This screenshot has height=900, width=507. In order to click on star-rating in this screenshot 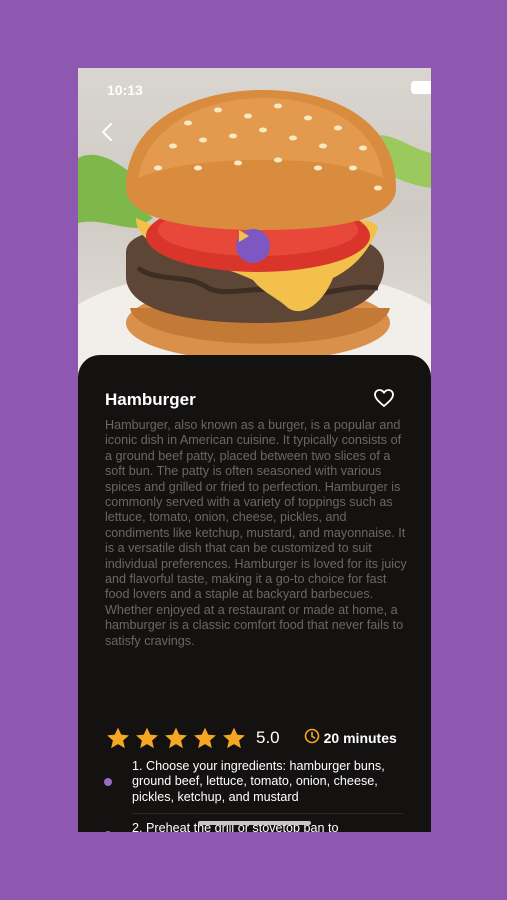, I will do `click(176, 738)`.